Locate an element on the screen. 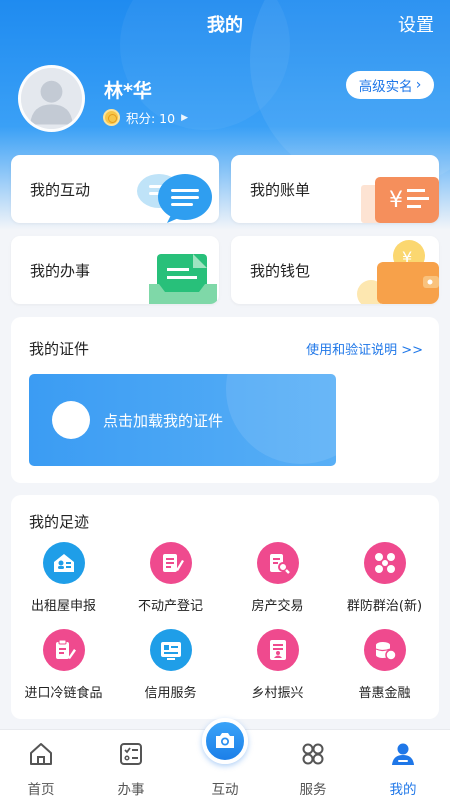  checklist-icon is located at coordinates (131, 754).